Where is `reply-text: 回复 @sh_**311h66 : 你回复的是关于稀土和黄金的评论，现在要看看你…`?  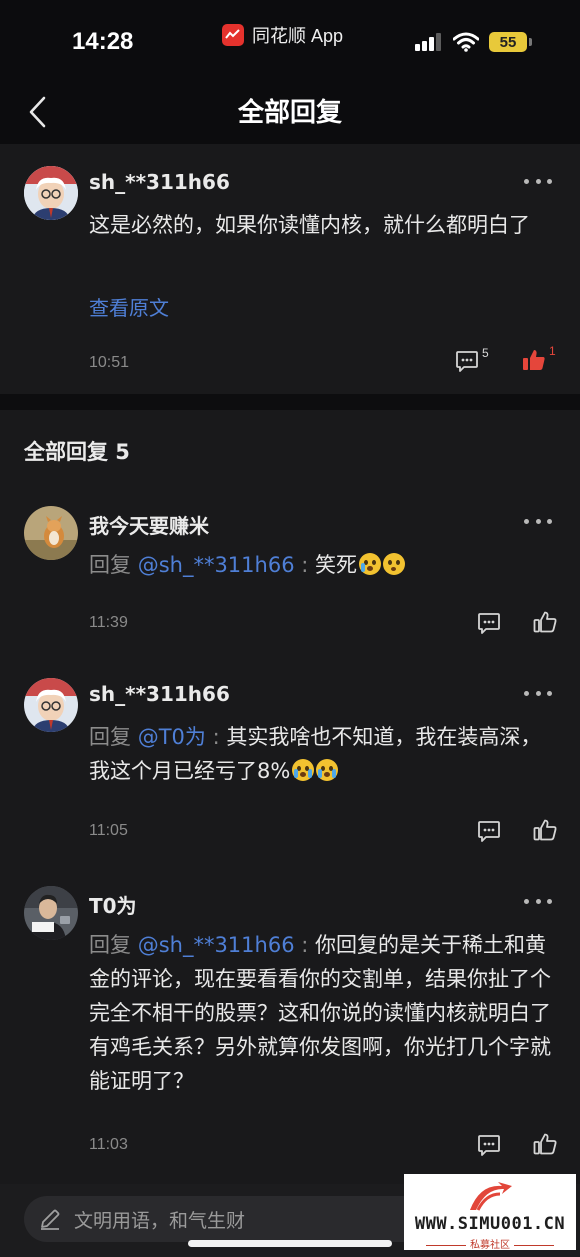
reply-text: 回复 @sh_**311h66 : 你回复的是关于稀土和黄金的评论，现在要看看你… is located at coordinates (320, 1013).